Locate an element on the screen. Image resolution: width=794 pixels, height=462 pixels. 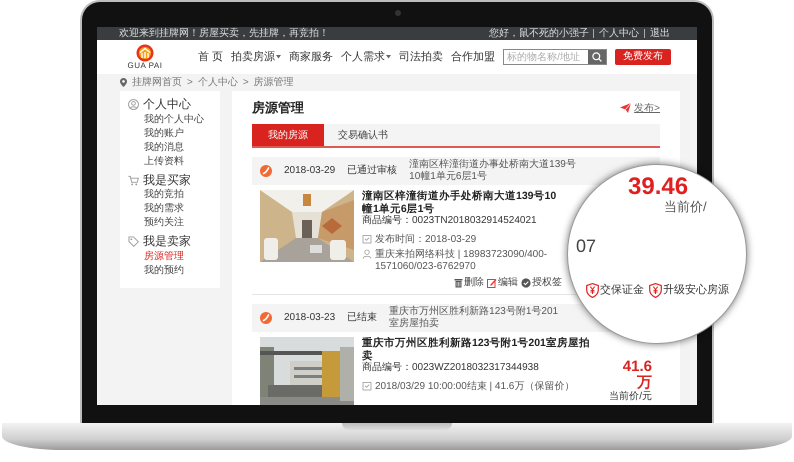
price-value: 39.46 is located at coordinates (658, 186).